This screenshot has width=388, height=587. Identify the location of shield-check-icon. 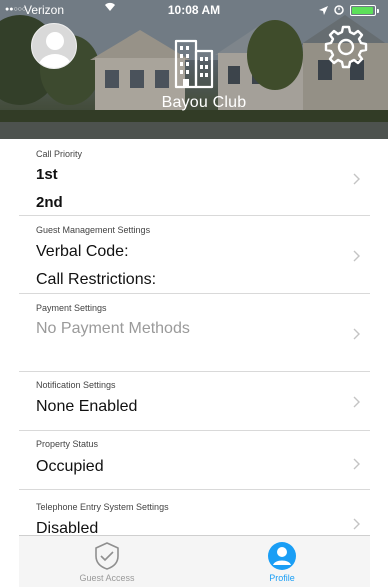
(107, 556).